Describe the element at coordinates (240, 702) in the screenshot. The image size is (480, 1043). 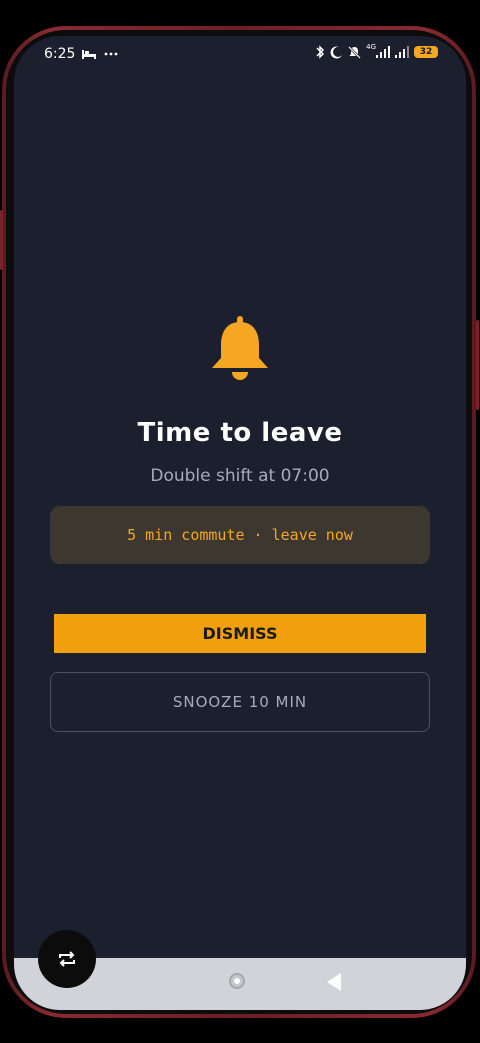
I see `snooze-button: SNOOZE 10 MIN` at that location.